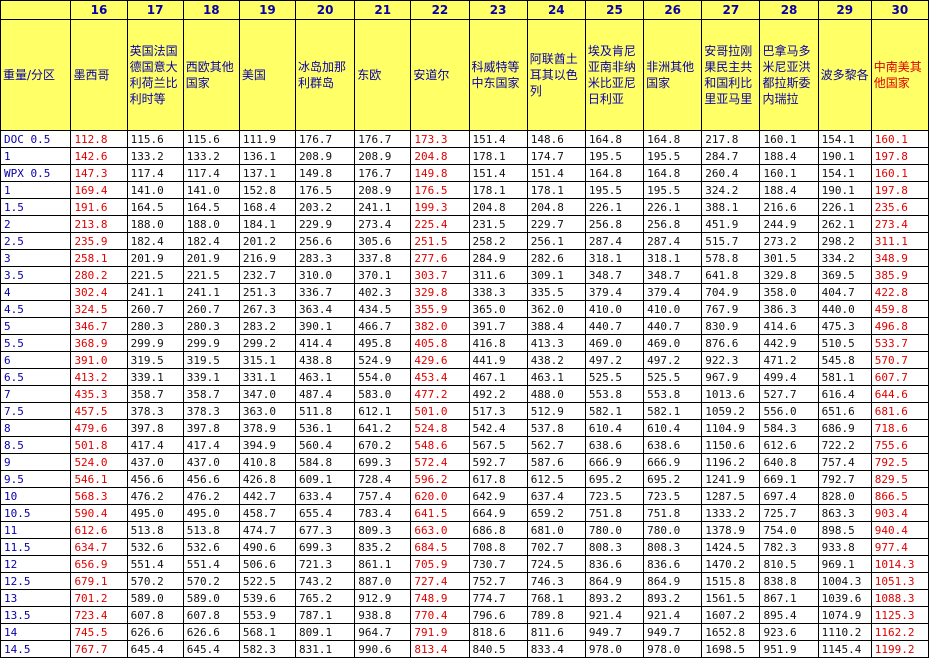 This screenshot has width=929, height=658. I want to click on price-cell: 655.4, so click(325, 513).